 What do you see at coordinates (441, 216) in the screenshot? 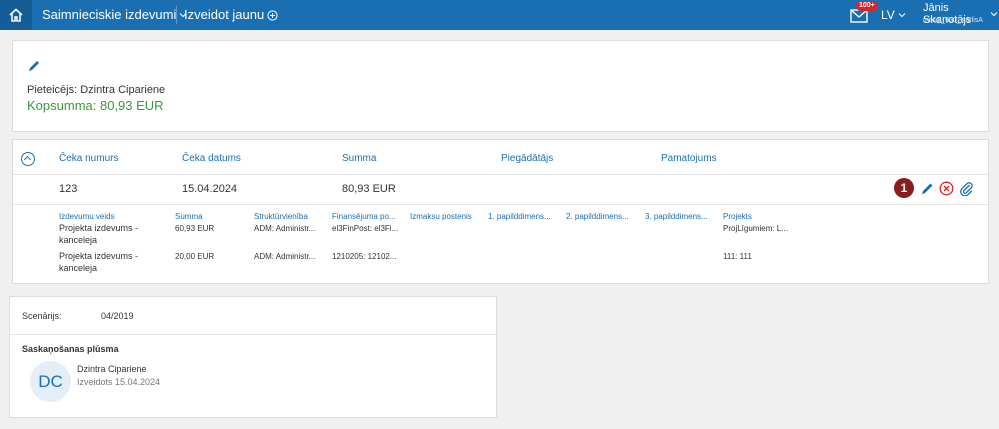
I see `sub-header-cost-item: Izmaksu postenis` at bounding box center [441, 216].